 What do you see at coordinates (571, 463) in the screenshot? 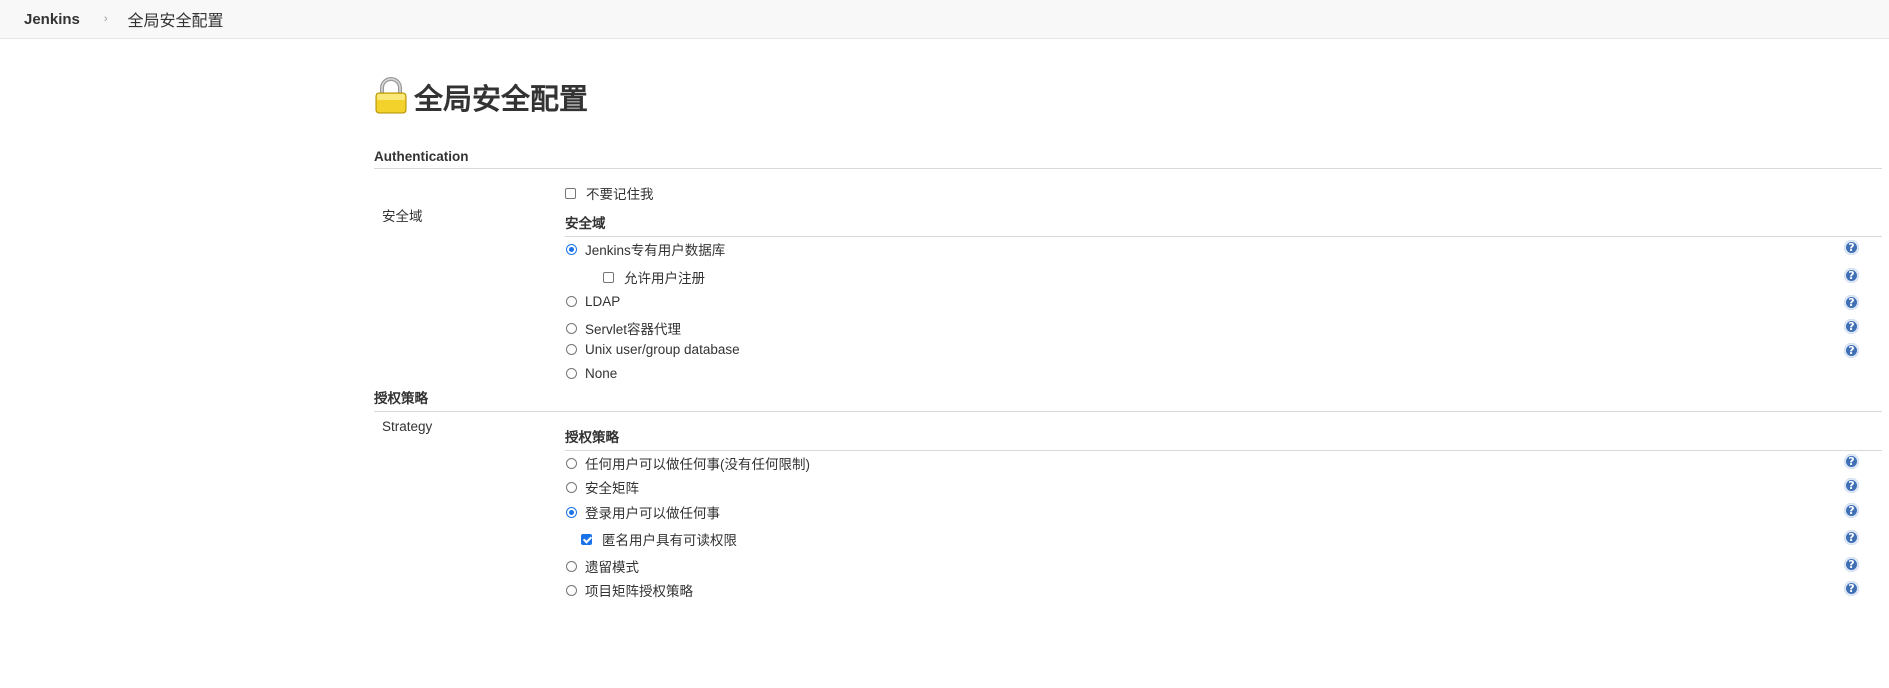
I see `strategy-radio-unsecured` at bounding box center [571, 463].